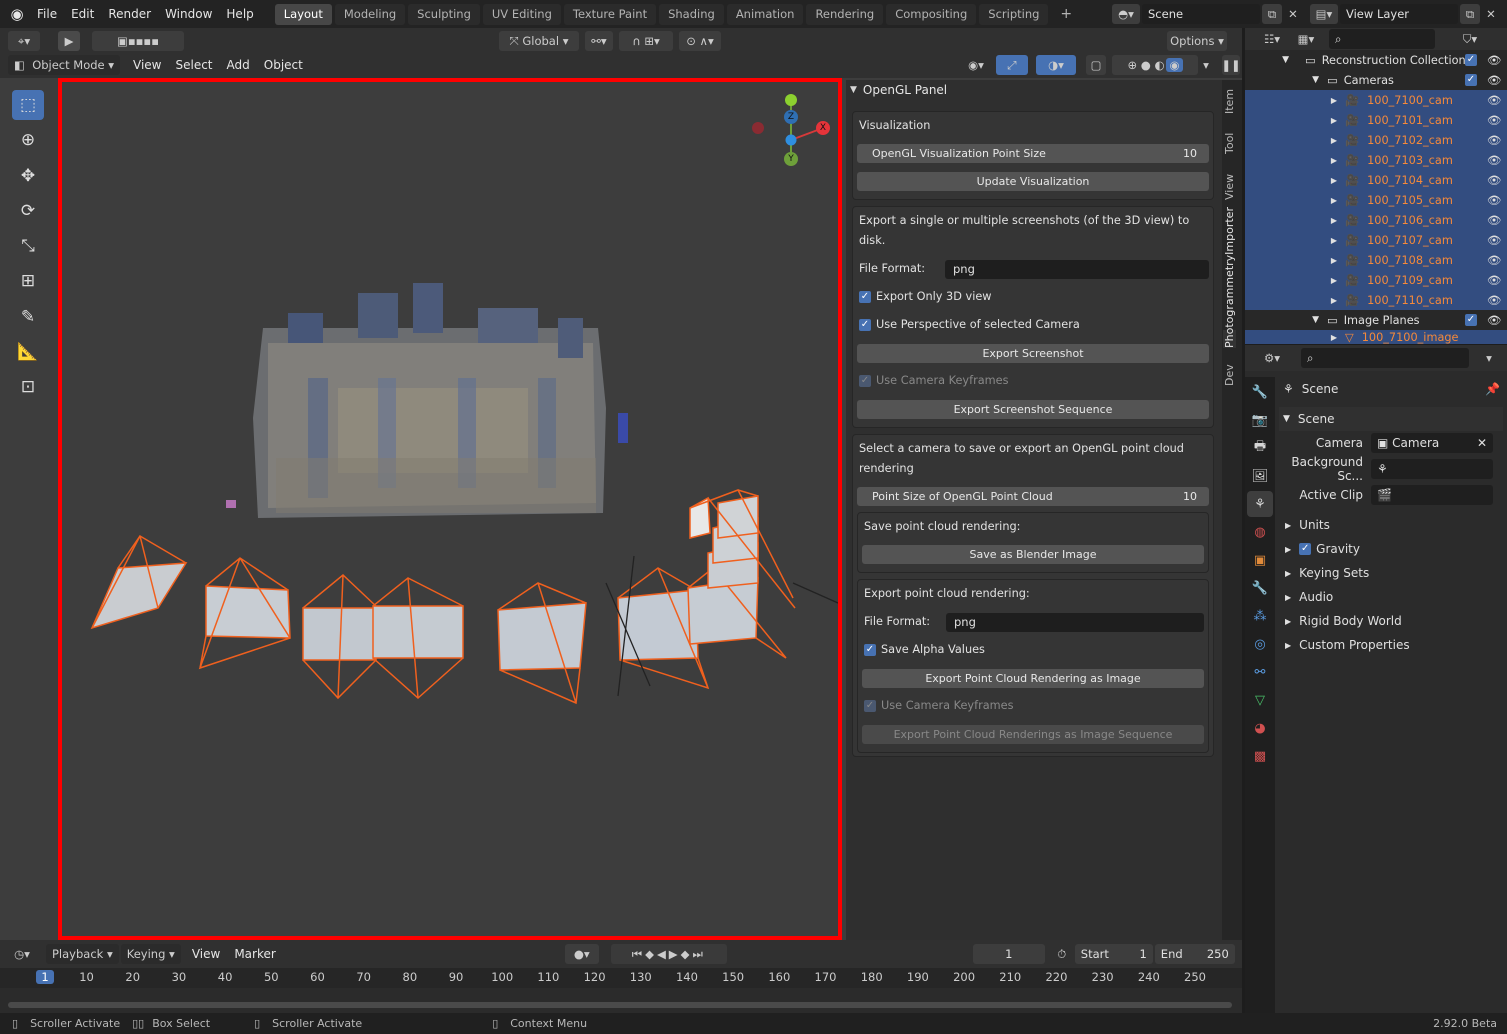 The image size is (1507, 1034). What do you see at coordinates (1033, 325) in the screenshot?
I see `use-perspective-checkbox: ✓ Use Perspective of selected Camera` at bounding box center [1033, 325].